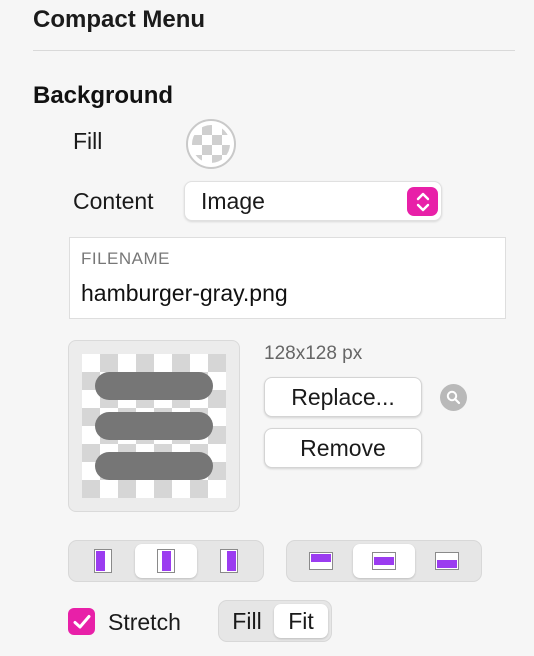 The height and width of the screenshot is (656, 534). What do you see at coordinates (88, 141) in the screenshot?
I see `fill-label: Fill` at bounding box center [88, 141].